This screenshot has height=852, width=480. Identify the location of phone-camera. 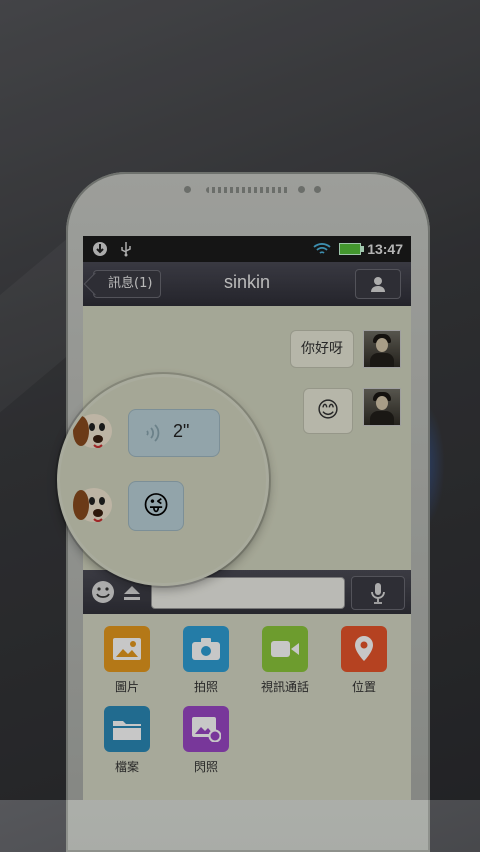
(317, 189).